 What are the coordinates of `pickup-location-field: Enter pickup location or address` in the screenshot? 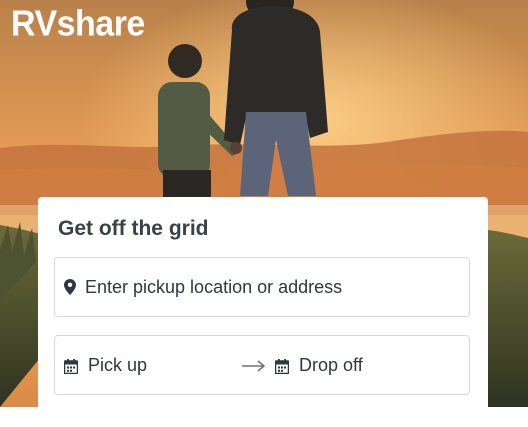 It's located at (262, 287).